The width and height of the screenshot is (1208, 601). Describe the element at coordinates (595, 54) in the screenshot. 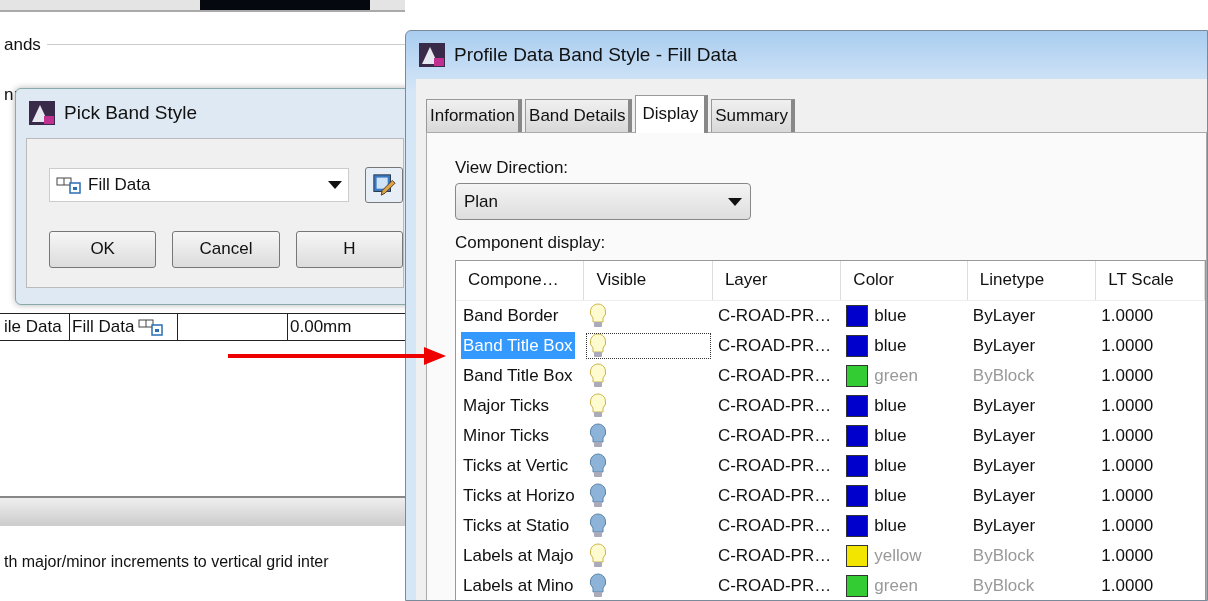

I see `dialog-title: Profile Data Band Style - Fill Data` at that location.